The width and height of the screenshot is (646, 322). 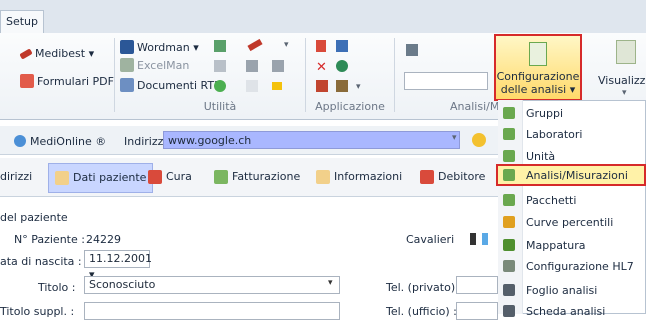 I want to click on tab-debitore: Debitore, so click(x=452, y=177).